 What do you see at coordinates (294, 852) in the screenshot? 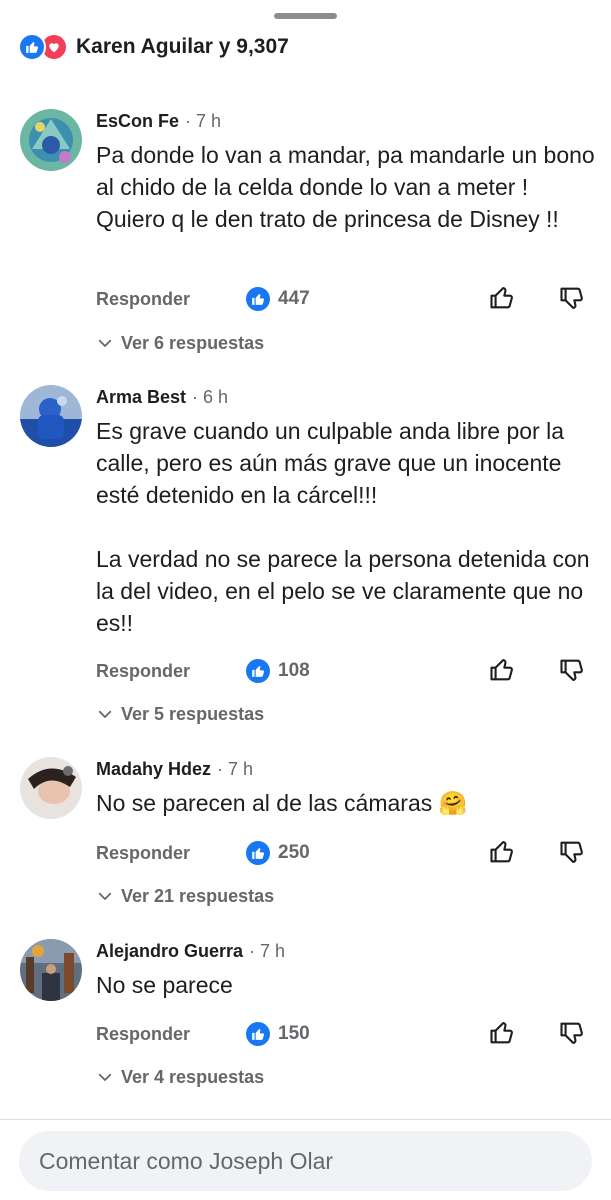
I see `like-count-value: 250` at bounding box center [294, 852].